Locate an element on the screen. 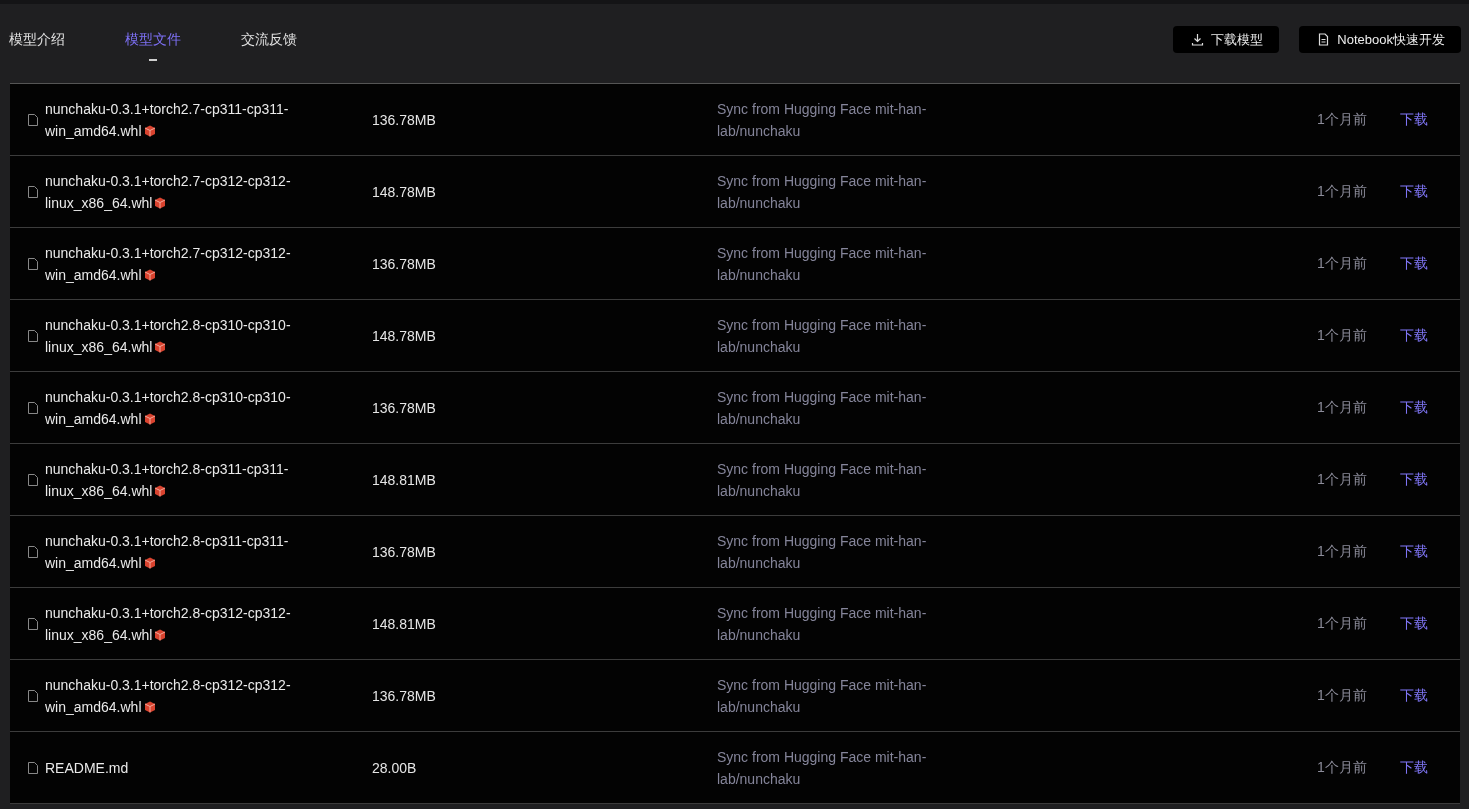 The height and width of the screenshot is (809, 1469). document-icon is located at coordinates (1324, 39).